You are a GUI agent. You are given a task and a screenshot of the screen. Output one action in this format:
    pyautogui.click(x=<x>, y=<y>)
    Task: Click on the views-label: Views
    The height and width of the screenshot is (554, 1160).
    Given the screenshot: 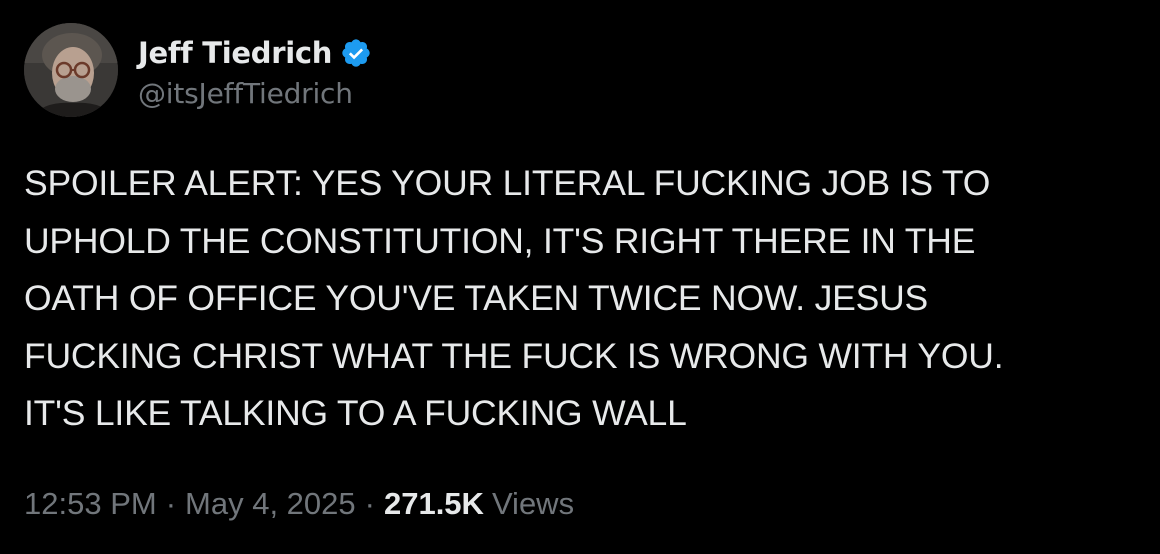 What is the action you would take?
    pyautogui.click(x=533, y=503)
    